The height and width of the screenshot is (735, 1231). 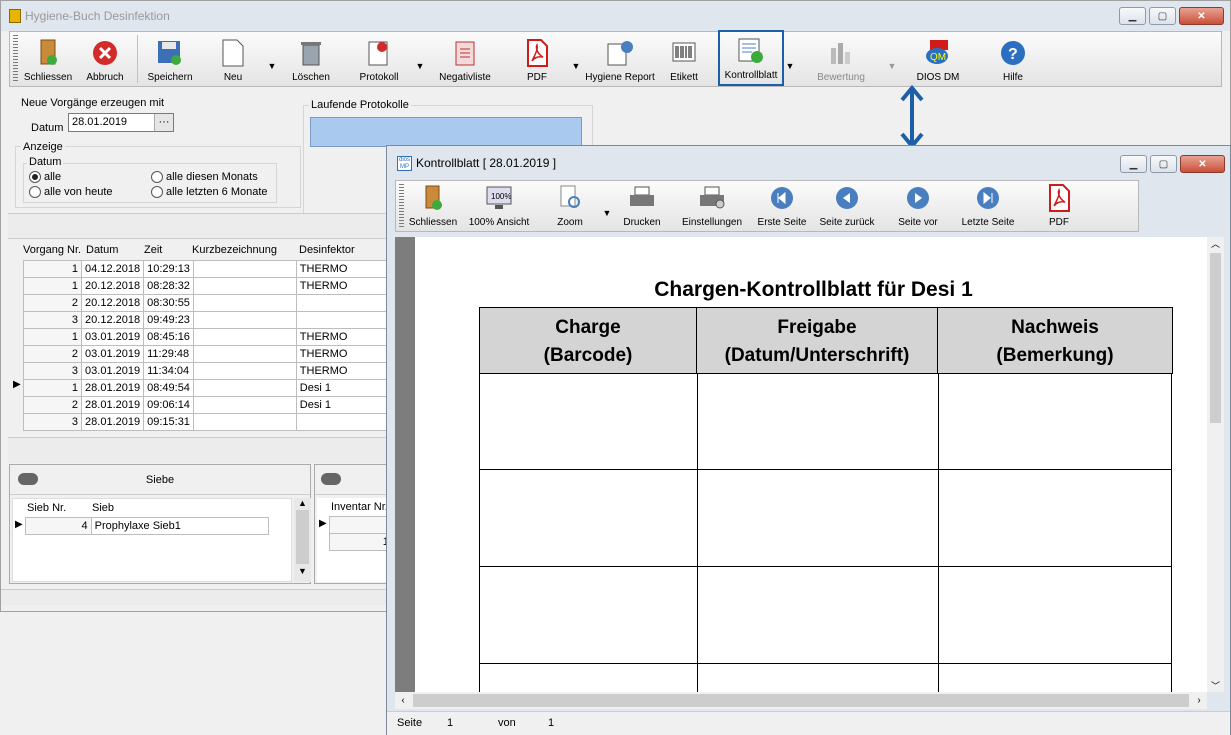 I want to click on negativliste-button: Negativliste, so click(x=465, y=62).